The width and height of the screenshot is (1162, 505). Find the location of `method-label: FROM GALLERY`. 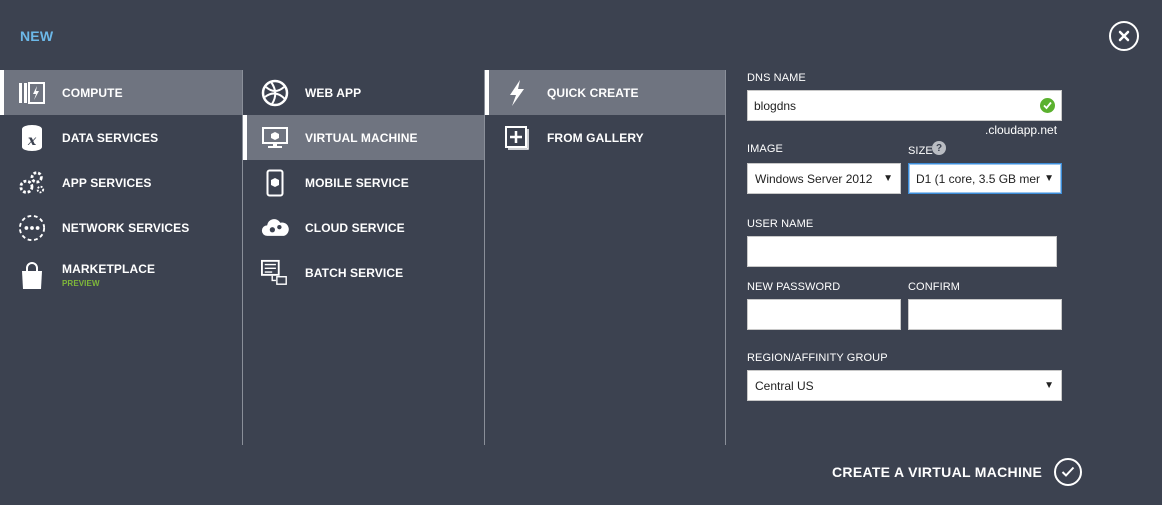

method-label: FROM GALLERY is located at coordinates (595, 137).